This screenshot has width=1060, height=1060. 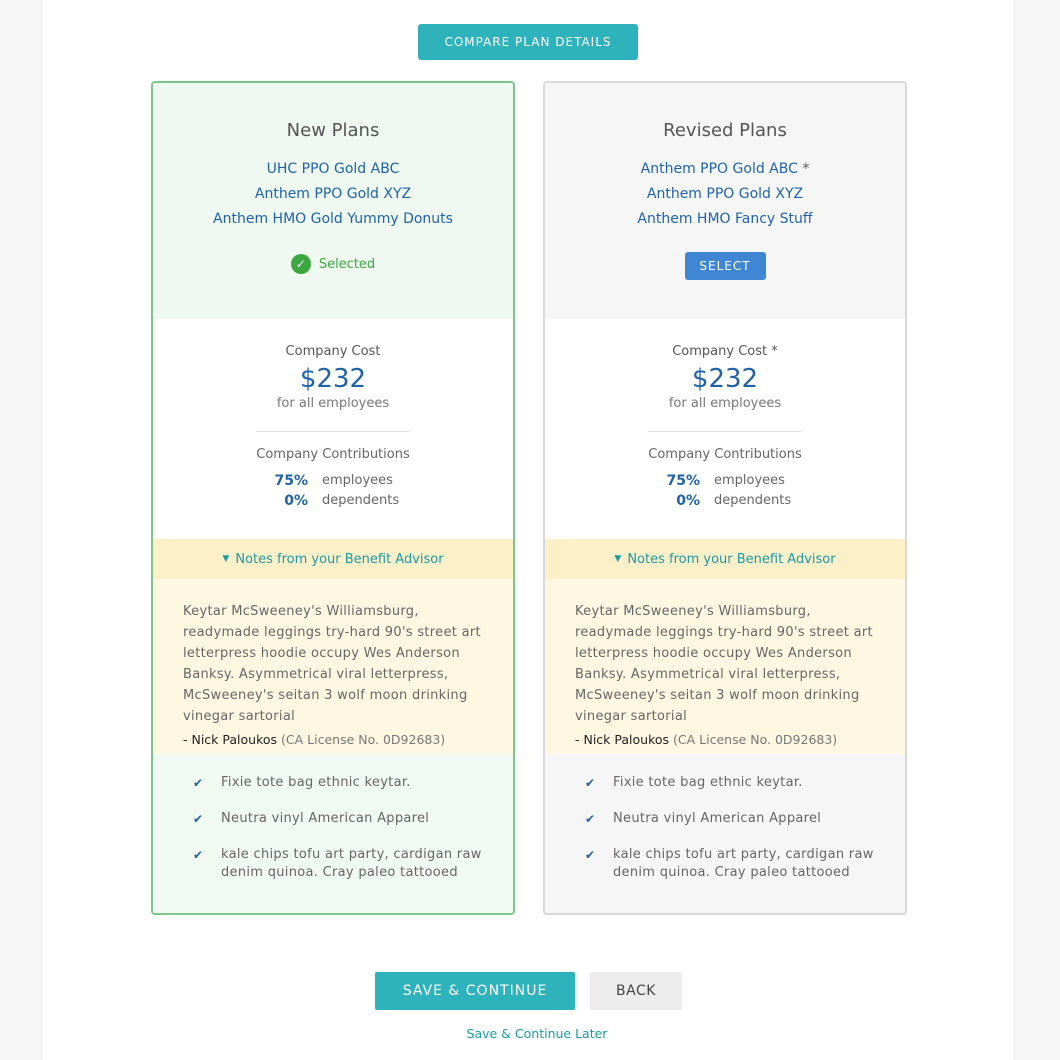 I want to click on compare-plan-details-button: COMPARE PLAN DETAILS, so click(x=528, y=42).